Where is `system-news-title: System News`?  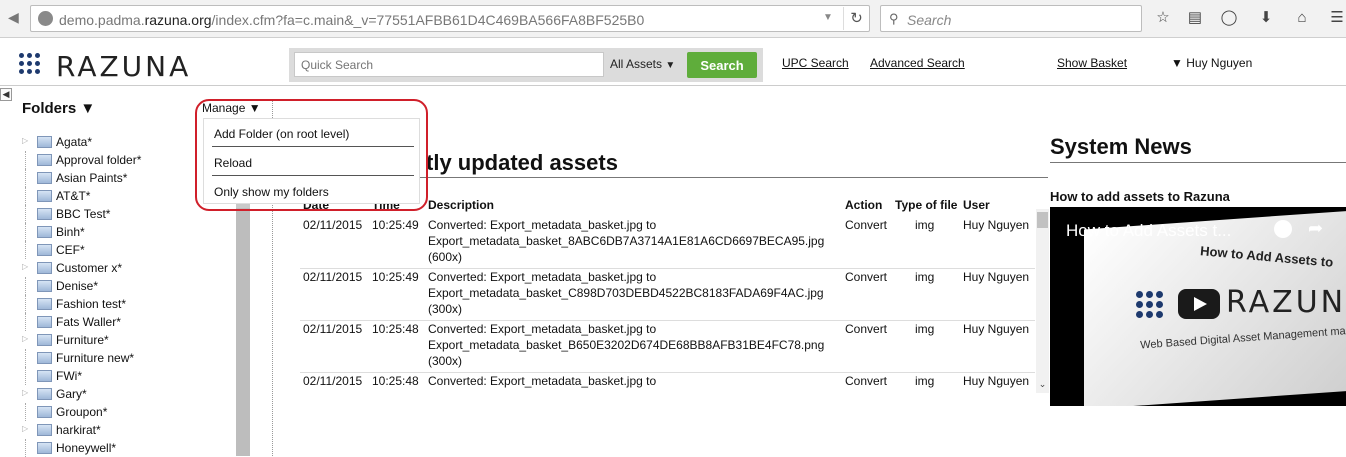 system-news-title: System News is located at coordinates (1121, 146).